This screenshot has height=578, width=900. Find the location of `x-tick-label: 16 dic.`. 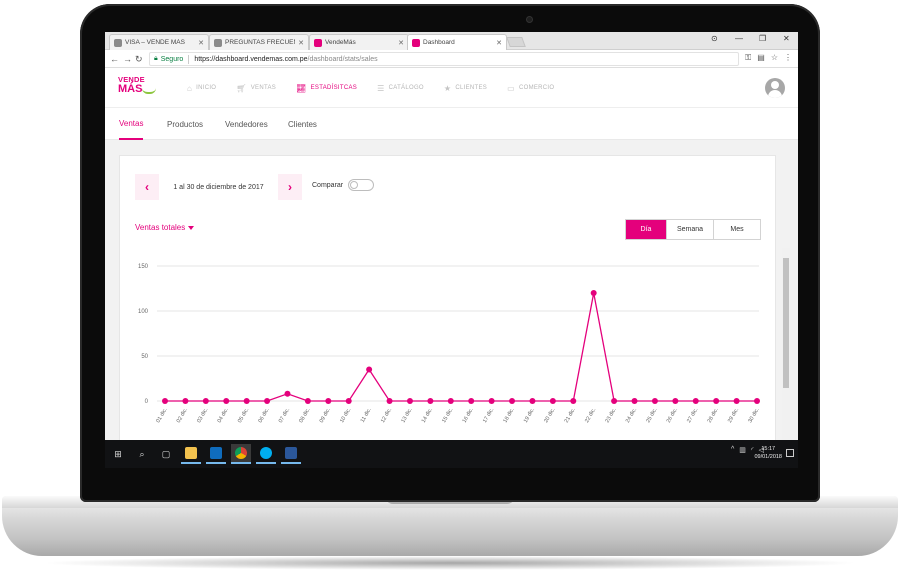

x-tick-label: 16 dic. is located at coordinates (469, 415).